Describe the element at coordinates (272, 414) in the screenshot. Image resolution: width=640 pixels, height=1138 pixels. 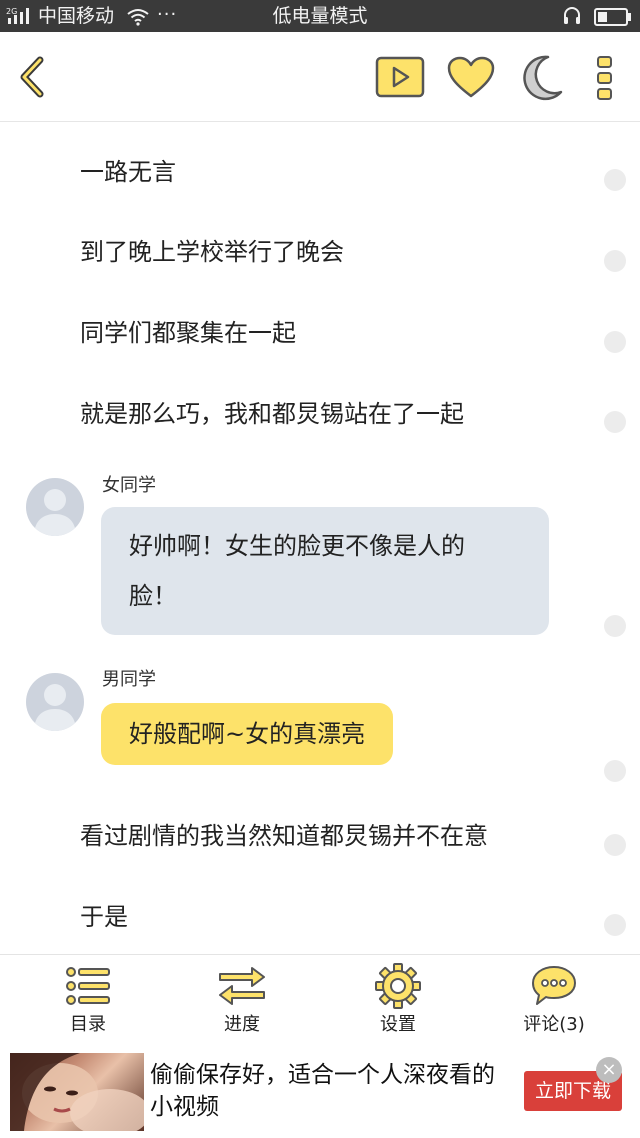
I see `story-line: 就是那么巧，我和都炅锡站在了一起` at that location.